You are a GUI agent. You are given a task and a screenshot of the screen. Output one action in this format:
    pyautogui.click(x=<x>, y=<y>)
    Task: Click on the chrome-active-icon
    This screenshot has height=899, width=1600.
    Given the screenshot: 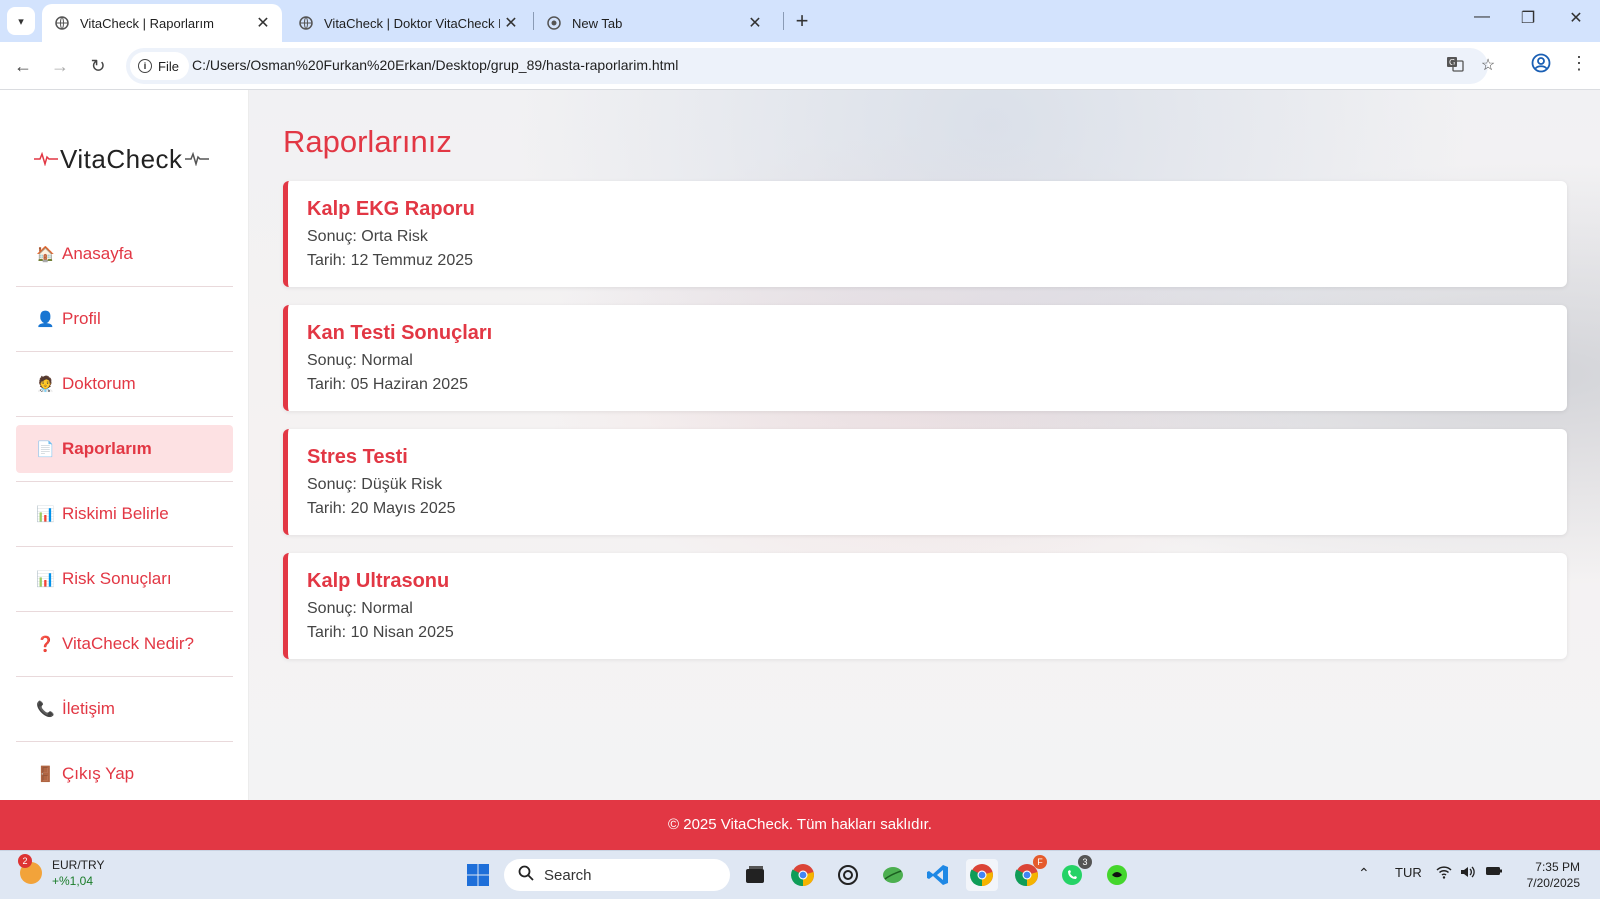 What is the action you would take?
    pyautogui.click(x=982, y=875)
    